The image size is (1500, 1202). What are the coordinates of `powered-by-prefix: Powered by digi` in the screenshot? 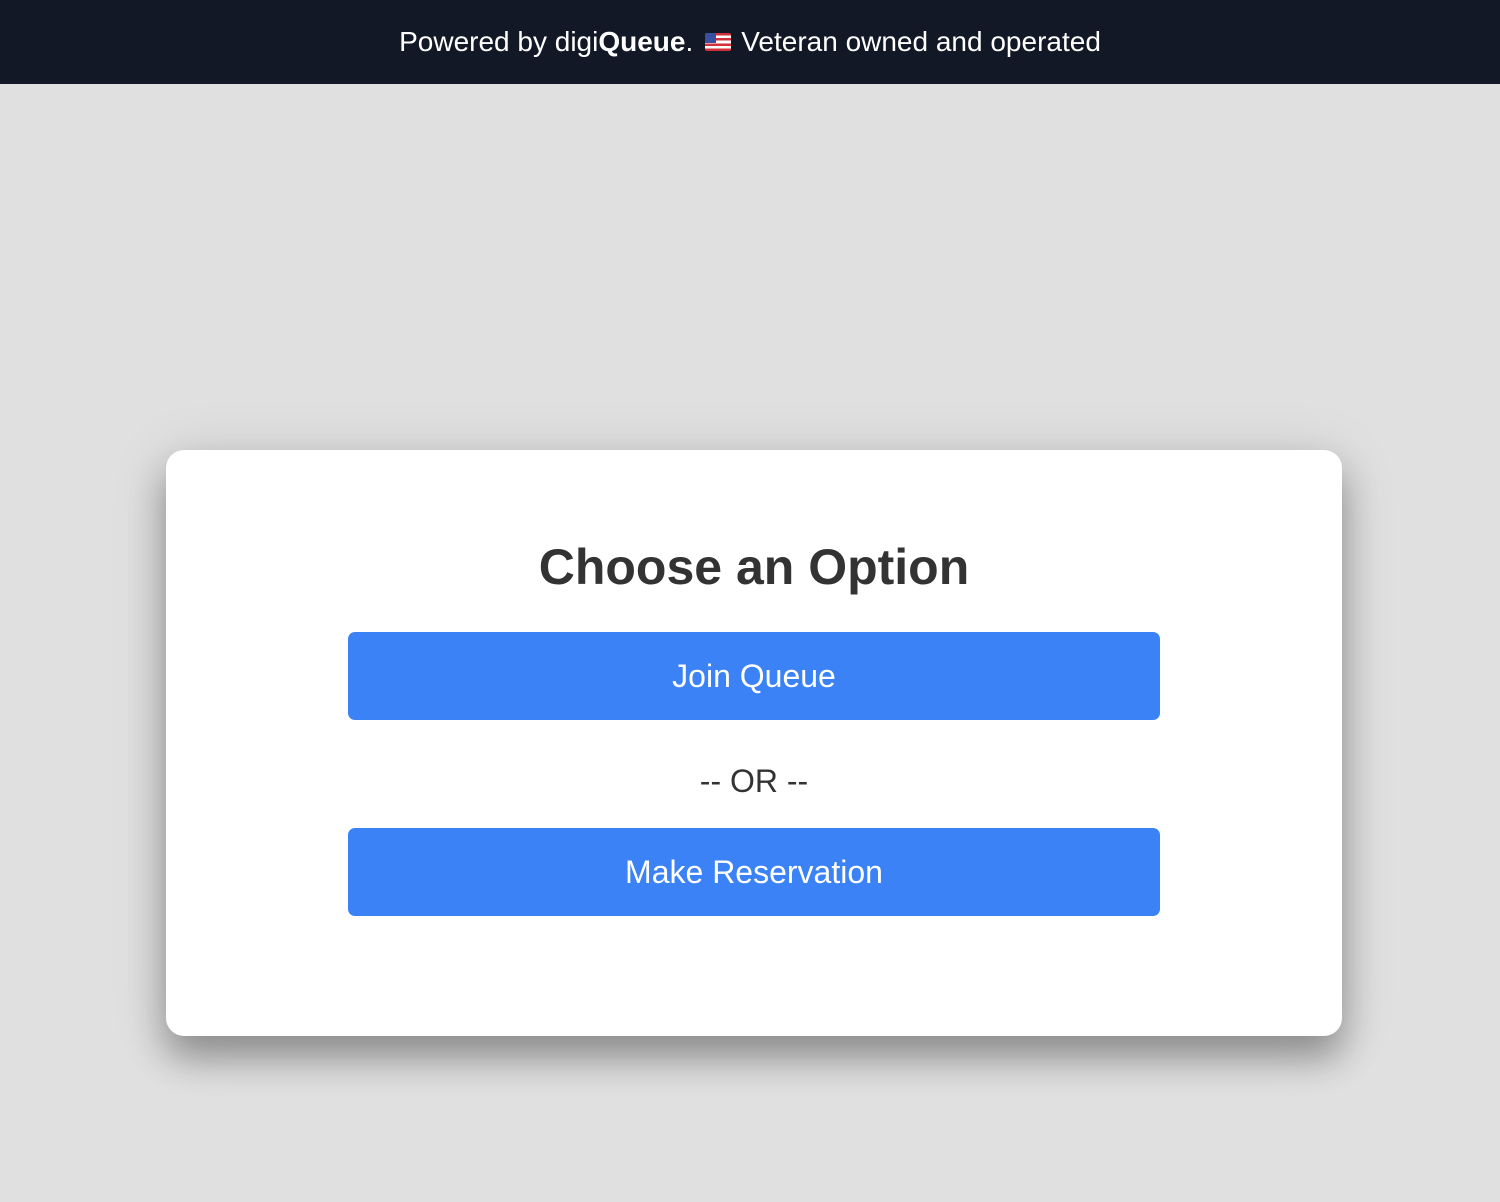 It's located at (499, 41).